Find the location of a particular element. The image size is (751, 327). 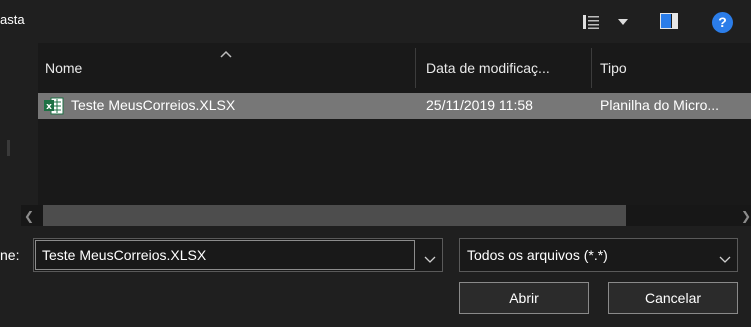

filename-input: Teste MeusCorreios.XLSX is located at coordinates (124, 255).